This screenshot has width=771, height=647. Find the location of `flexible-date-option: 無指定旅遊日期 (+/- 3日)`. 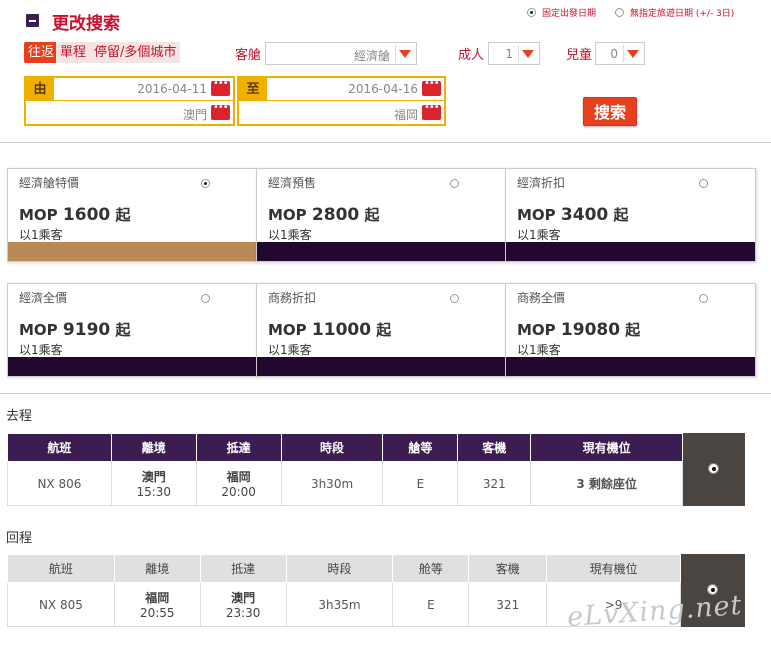

flexible-date-option: 無指定旅遊日期 (+/- 3日) is located at coordinates (674, 12).